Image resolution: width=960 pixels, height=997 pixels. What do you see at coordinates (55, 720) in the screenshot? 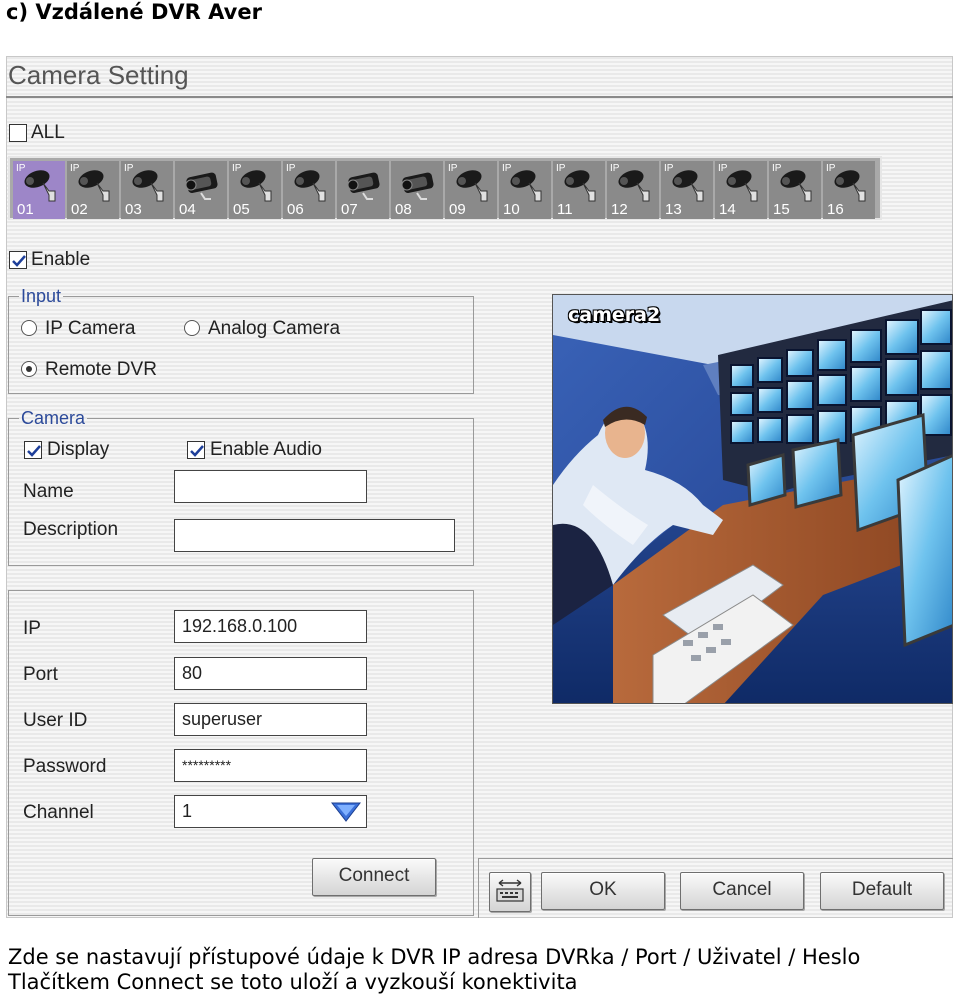
I see `userid-label: User ID` at bounding box center [55, 720].